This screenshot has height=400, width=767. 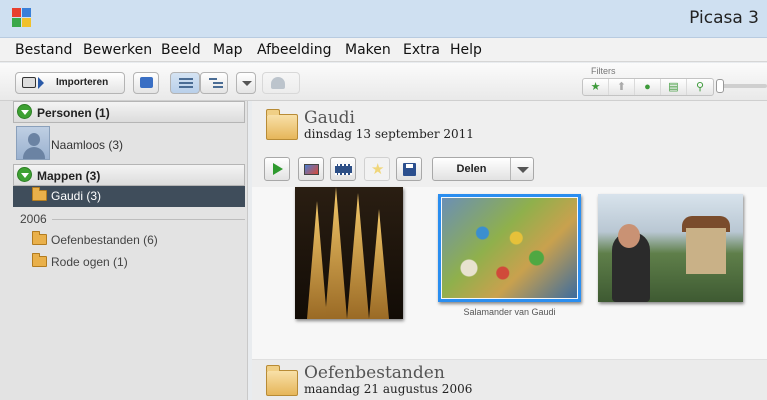 I want to click on upload-filter-icon: ⬆, so click(x=622, y=87).